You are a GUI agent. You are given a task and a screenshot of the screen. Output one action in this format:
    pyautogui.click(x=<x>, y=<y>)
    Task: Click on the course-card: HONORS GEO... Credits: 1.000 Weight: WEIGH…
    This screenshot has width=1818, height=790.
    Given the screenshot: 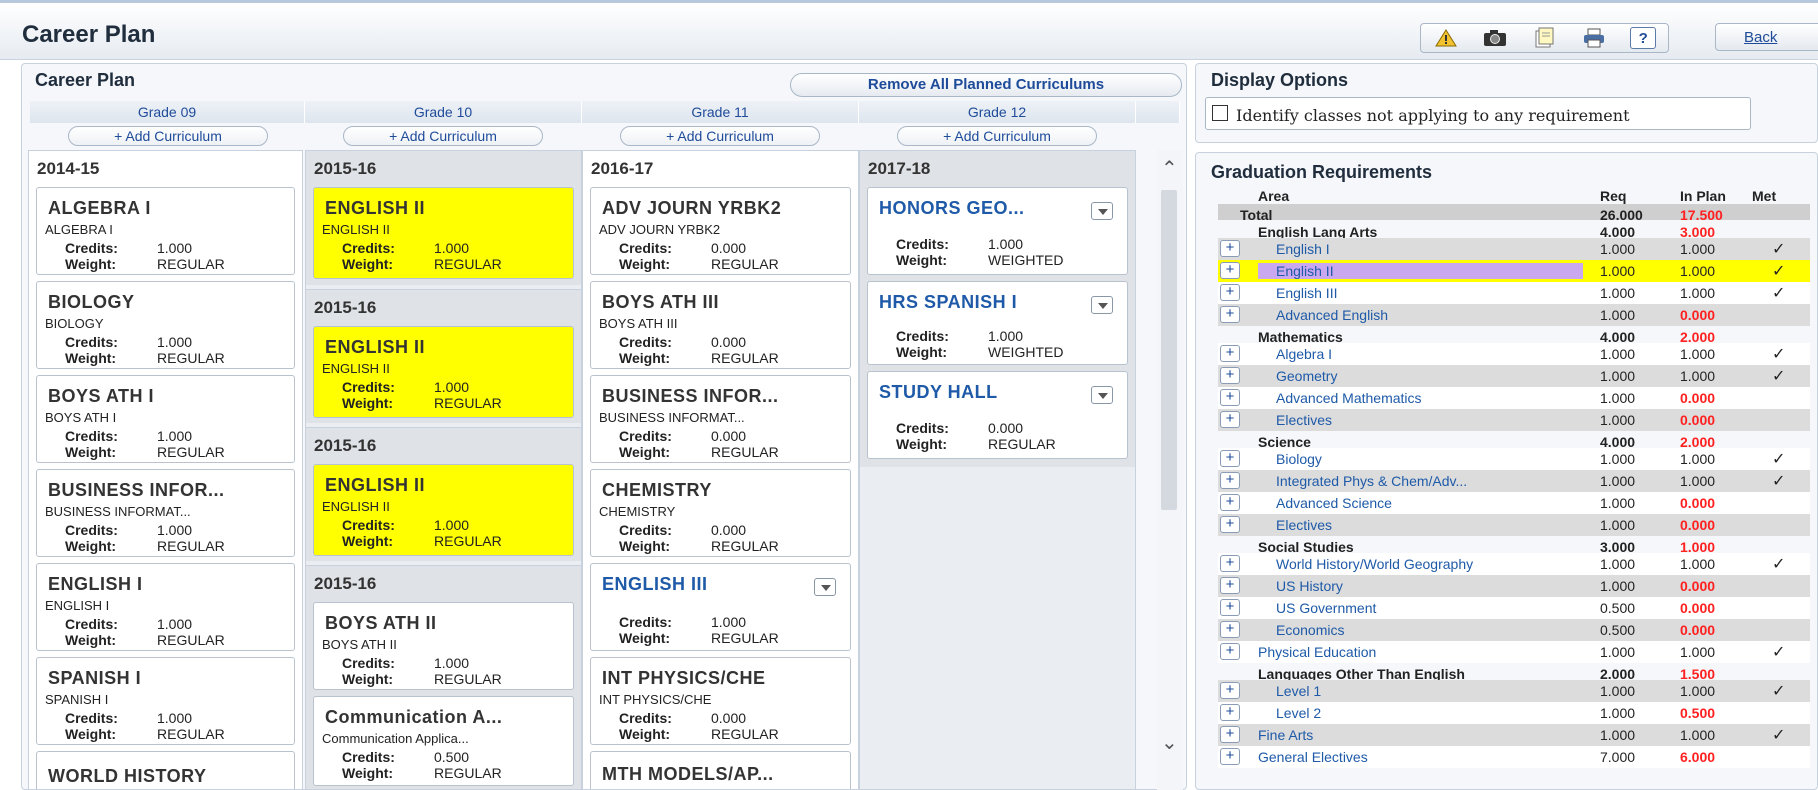 What is the action you would take?
    pyautogui.click(x=997, y=231)
    